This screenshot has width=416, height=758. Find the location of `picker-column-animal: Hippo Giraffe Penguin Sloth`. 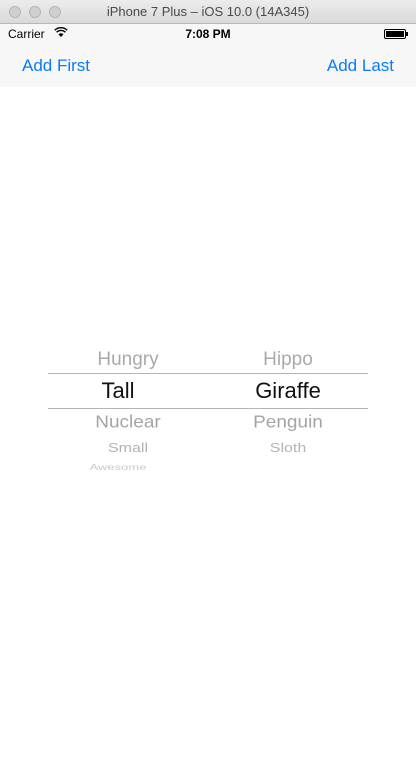

picker-column-animal: Hippo Giraffe Penguin Sloth is located at coordinates (288, 410).